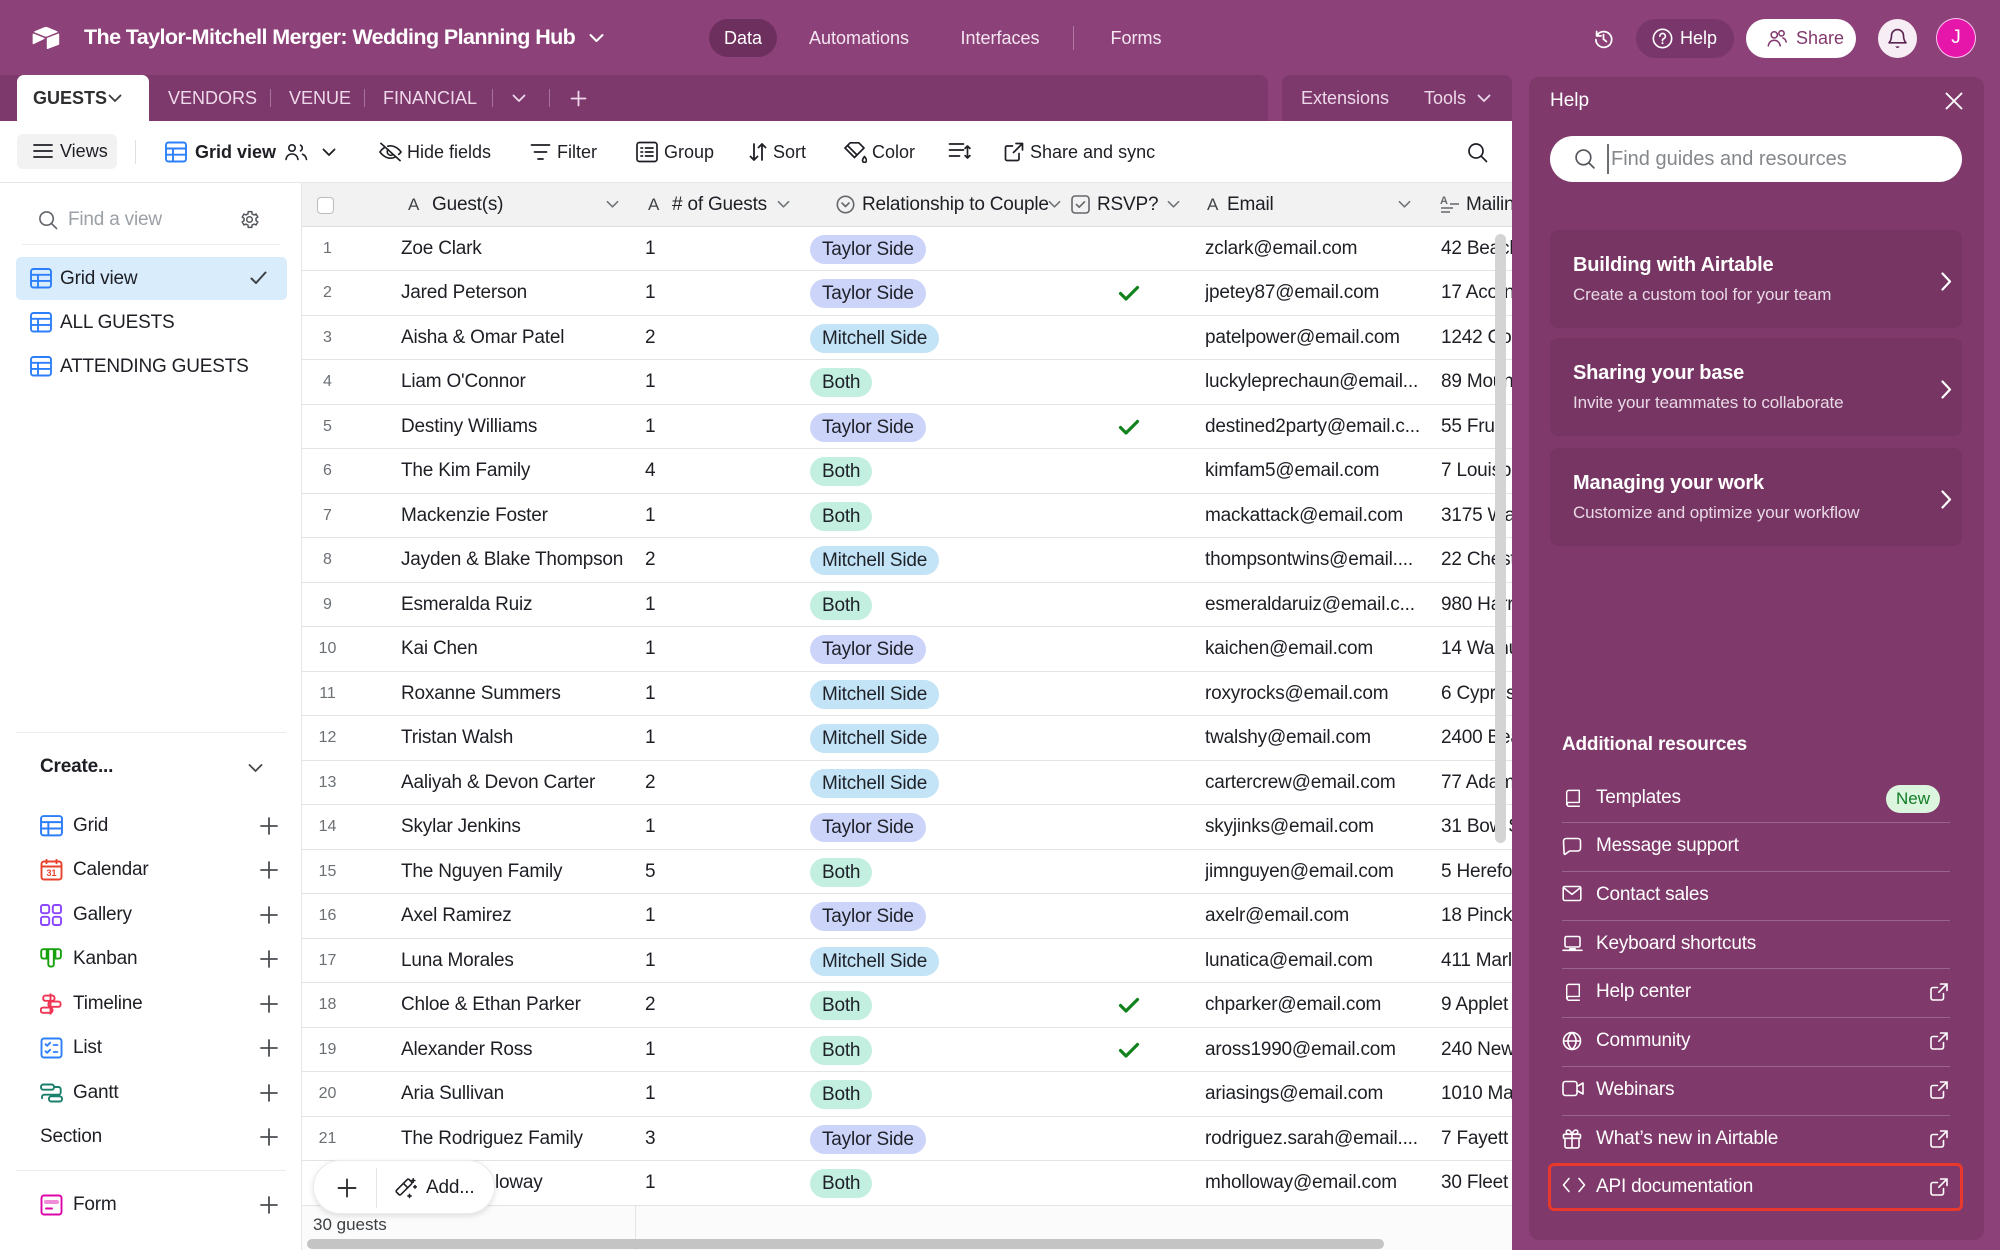  What do you see at coordinates (51, 873) in the screenshot?
I see `svg-text: 31` at bounding box center [51, 873].